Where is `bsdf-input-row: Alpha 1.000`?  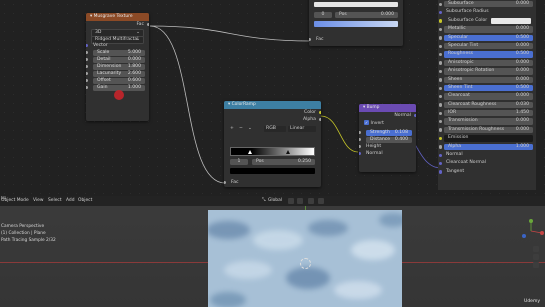
bsdf-input-row: Alpha 1.000 is located at coordinates (487, 147).